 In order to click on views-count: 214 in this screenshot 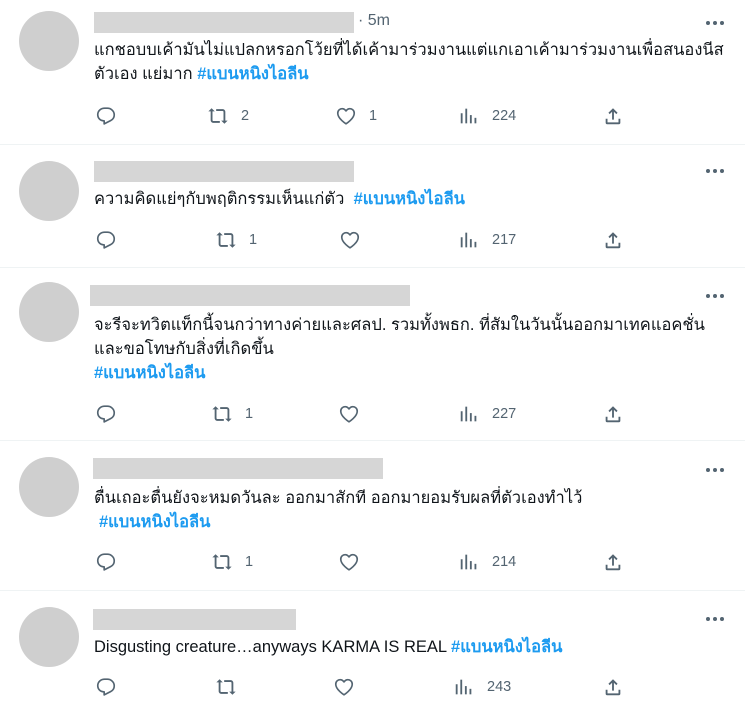, I will do `click(504, 562)`.